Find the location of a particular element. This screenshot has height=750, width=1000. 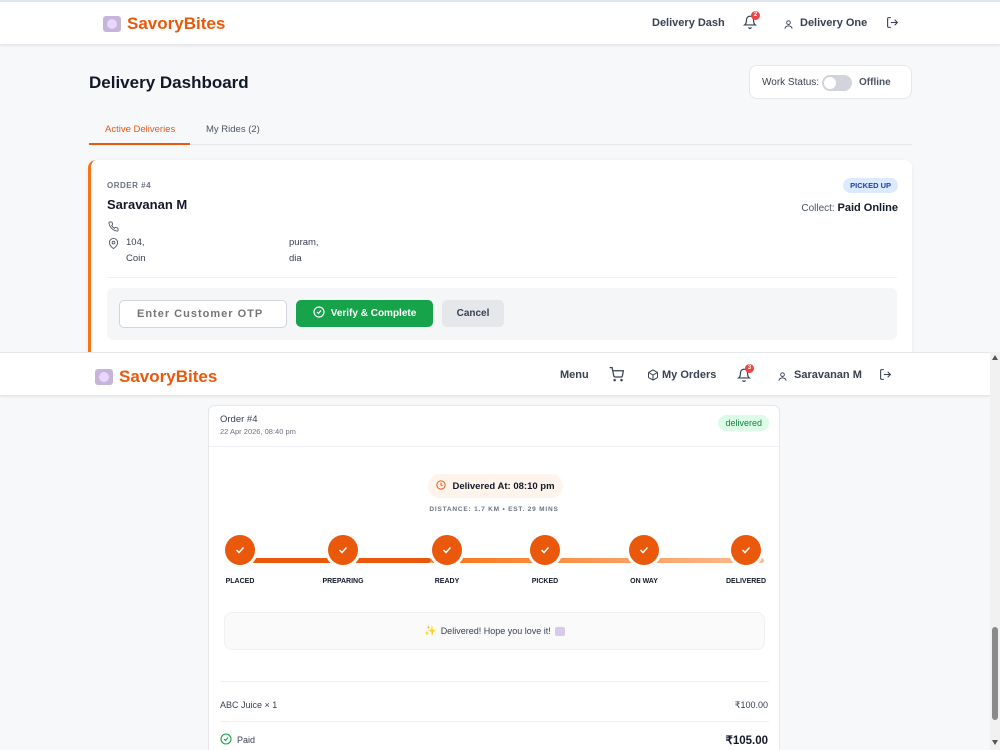

nav-delivery-dash: Delivery Dash is located at coordinates (688, 23).